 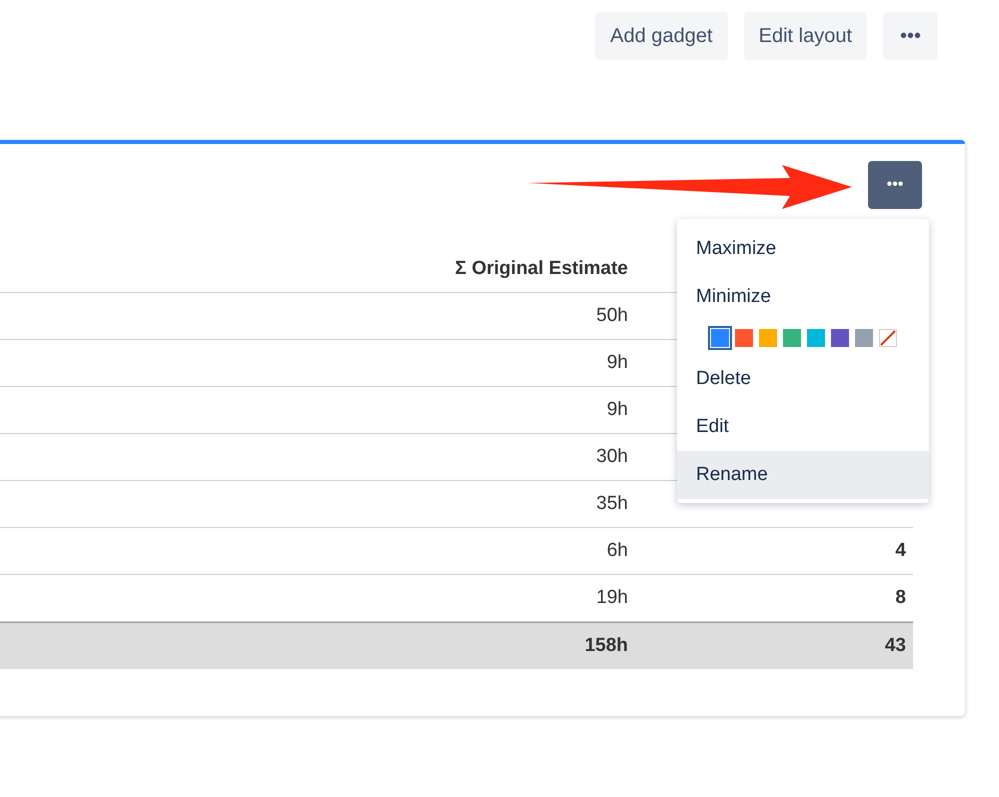 What do you see at coordinates (803, 297) in the screenshot?
I see `menu-item: Minimize` at bounding box center [803, 297].